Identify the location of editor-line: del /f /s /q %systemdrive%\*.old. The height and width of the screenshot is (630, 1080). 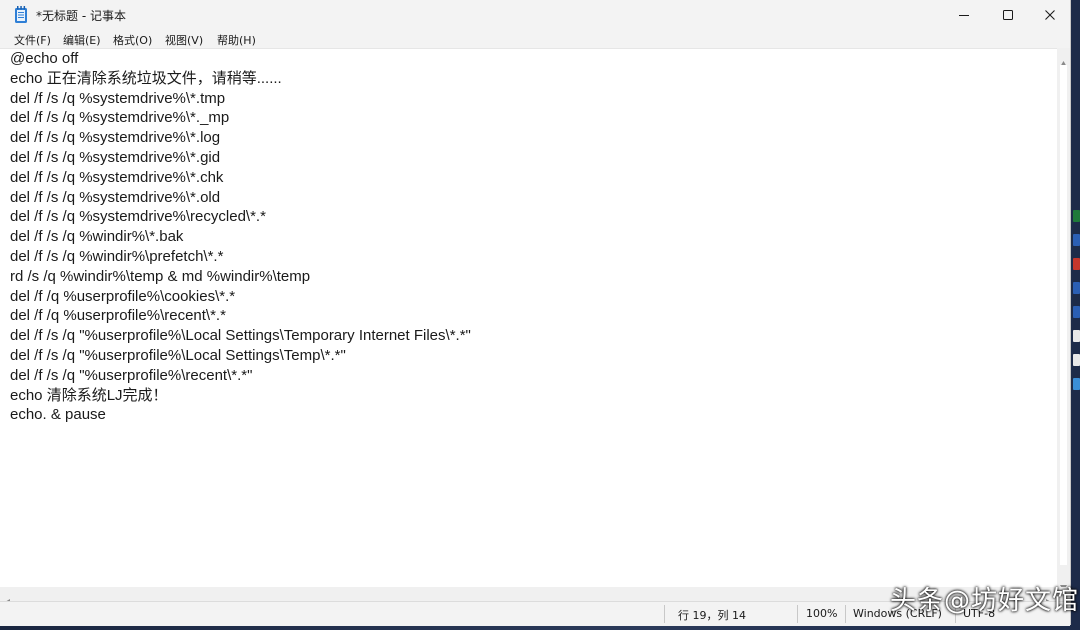
(115, 197).